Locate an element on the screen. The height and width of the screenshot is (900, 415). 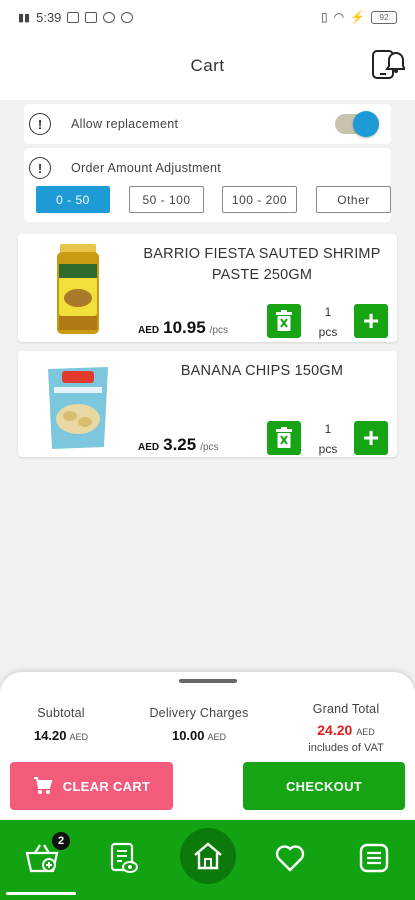
amount-option-other: Other is located at coordinates (353, 199).